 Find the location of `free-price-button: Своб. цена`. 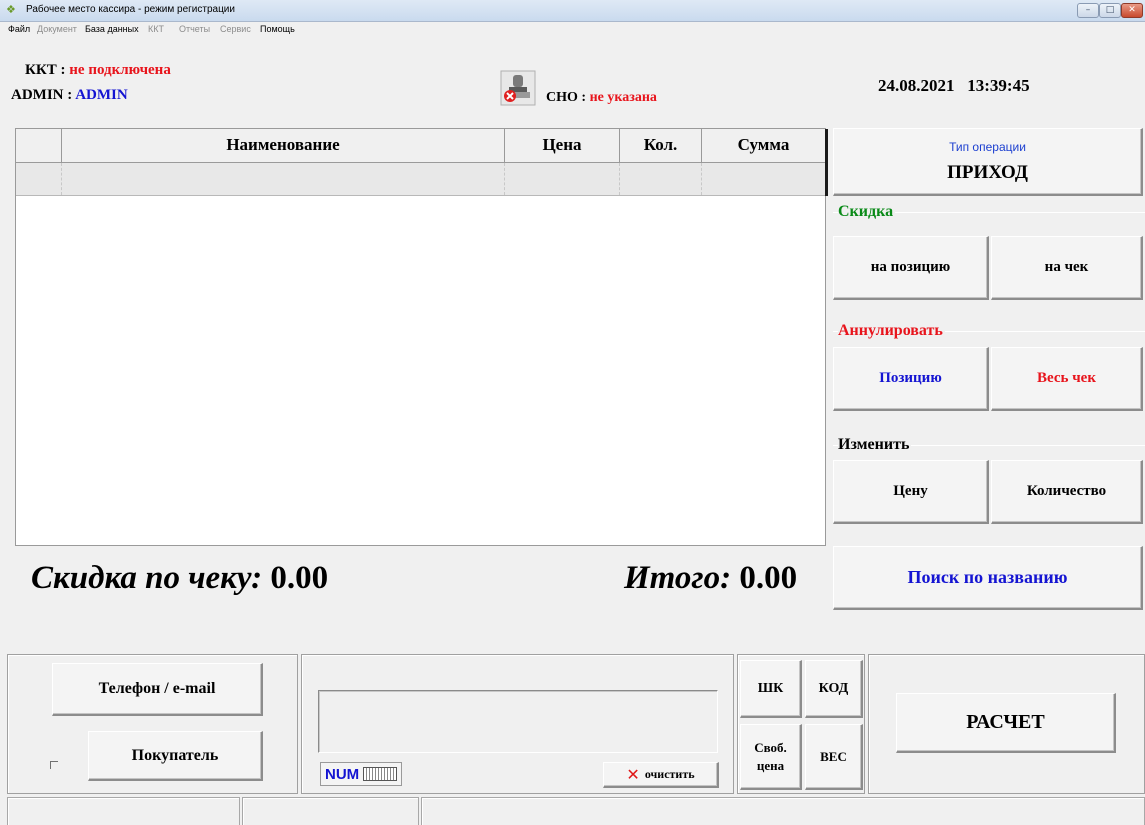

free-price-button: Своб. цена is located at coordinates (771, 757).